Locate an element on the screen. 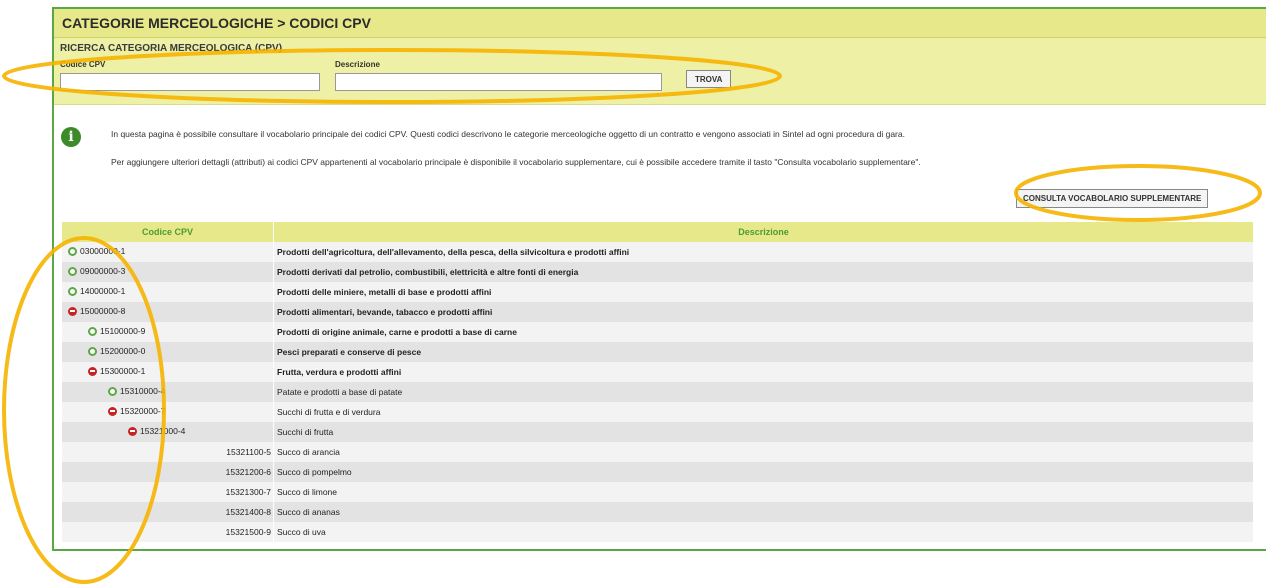  consult-supplementary-button: CONSULTA VOCABOLARIO SUPPLEMENTARE is located at coordinates (1112, 198).